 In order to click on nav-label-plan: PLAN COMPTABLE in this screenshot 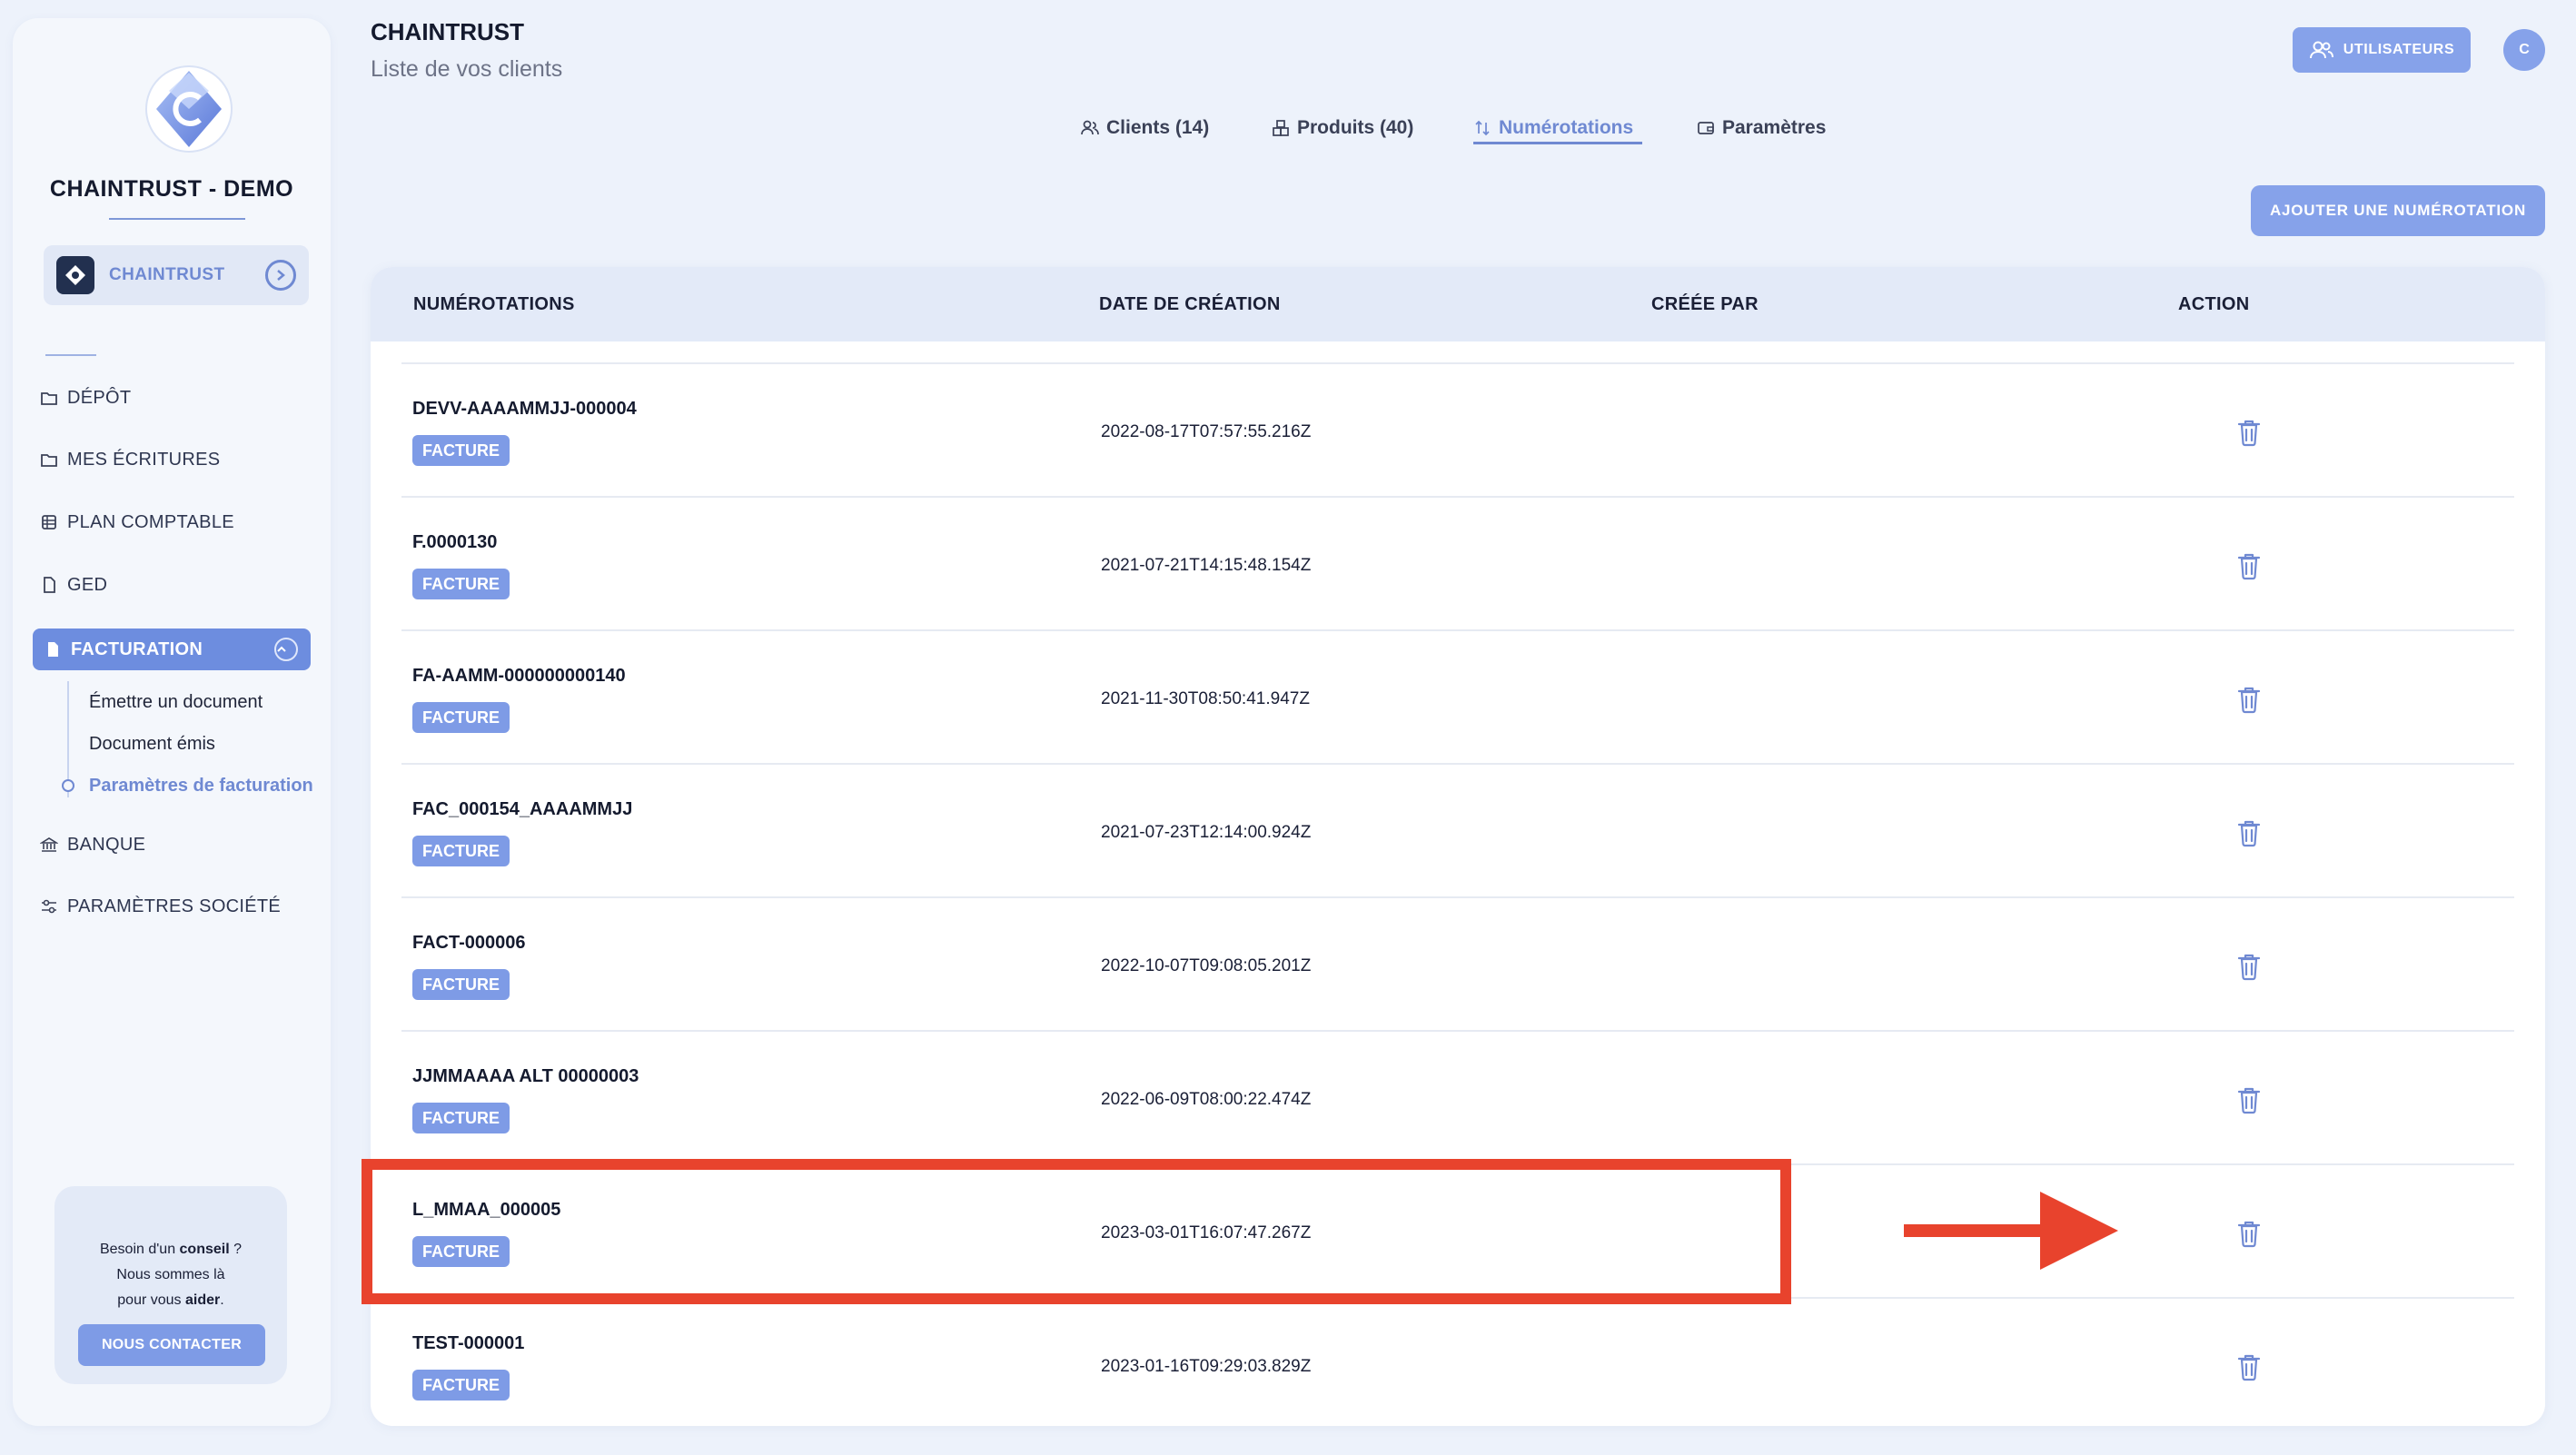, I will do `click(150, 521)`.